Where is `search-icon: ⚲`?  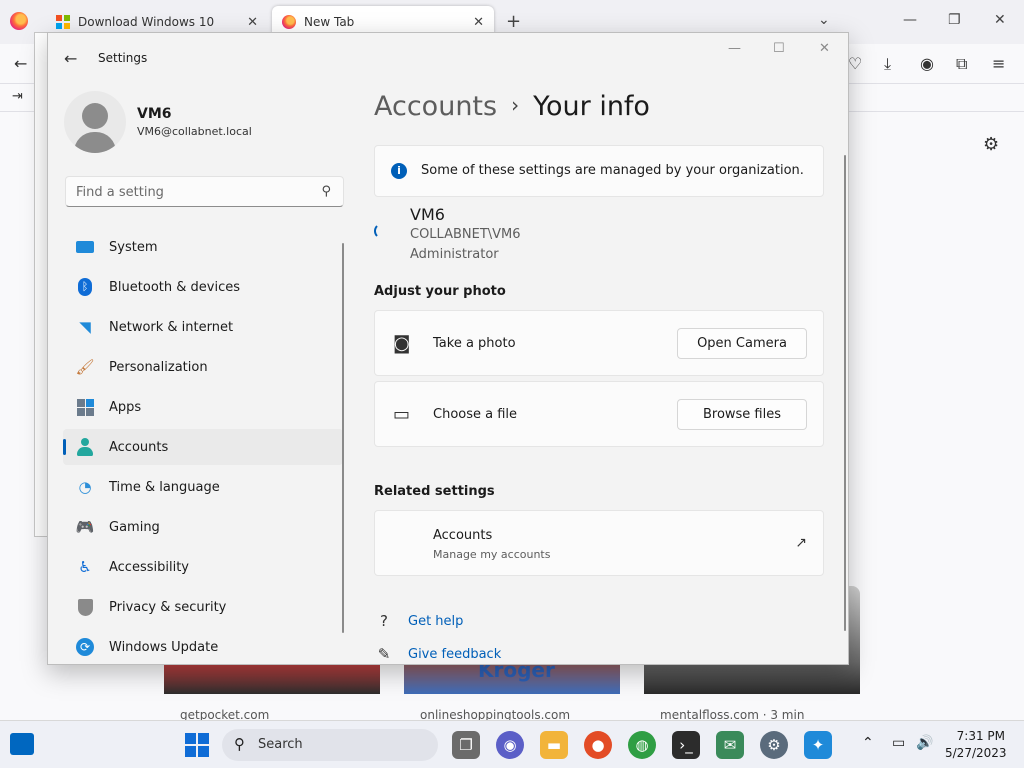 search-icon: ⚲ is located at coordinates (326, 191).